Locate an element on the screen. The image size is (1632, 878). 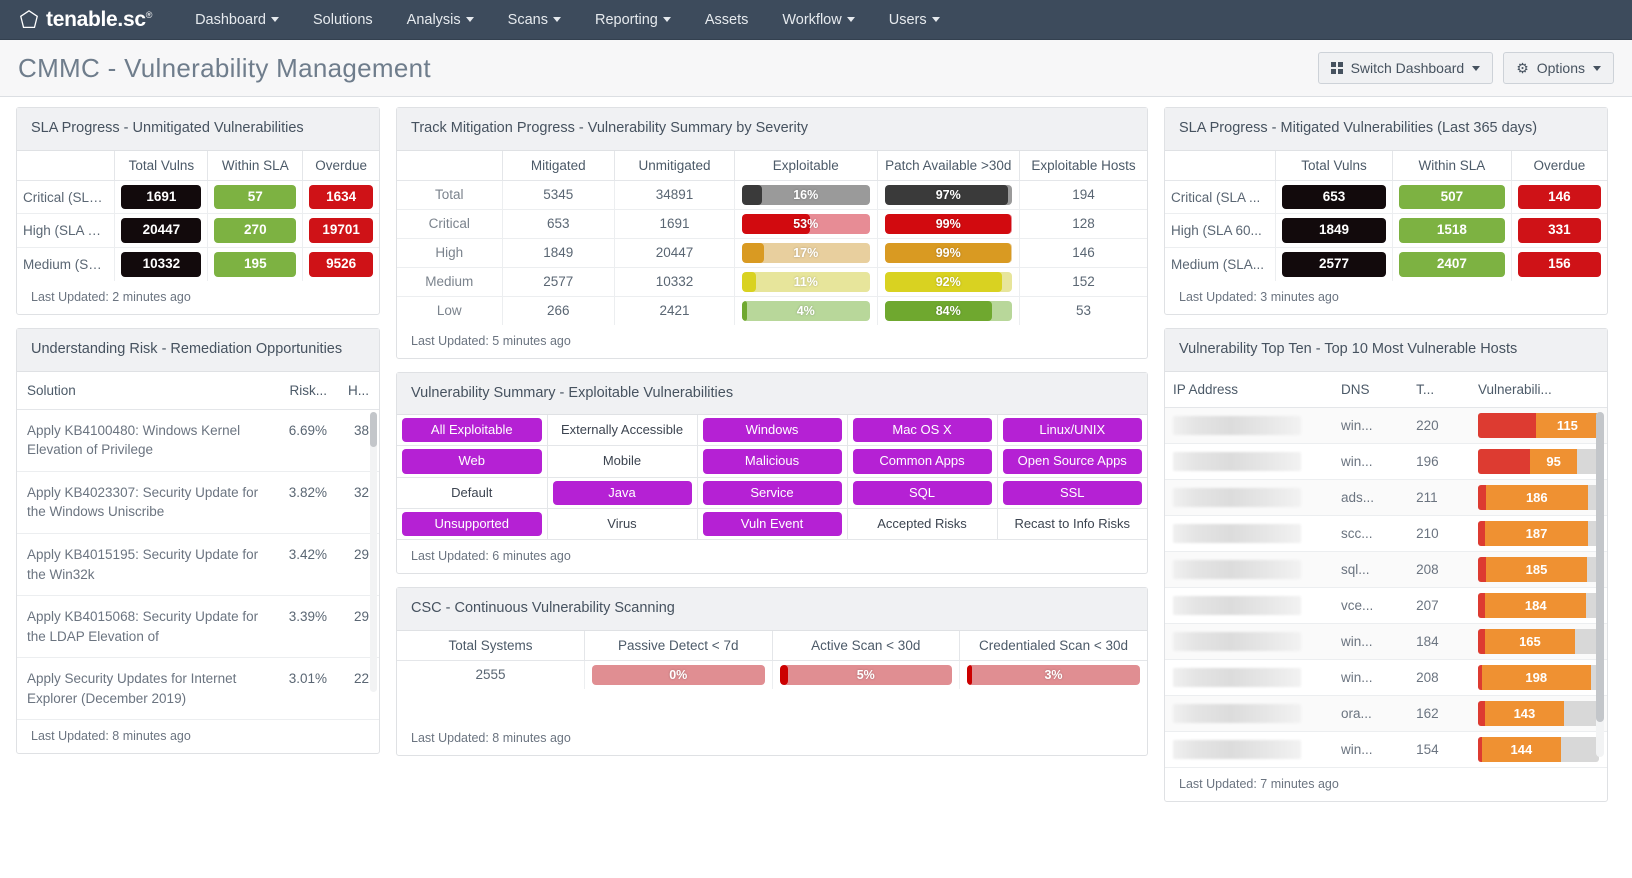
cell-overdue: 146 is located at coordinates (1558, 197).